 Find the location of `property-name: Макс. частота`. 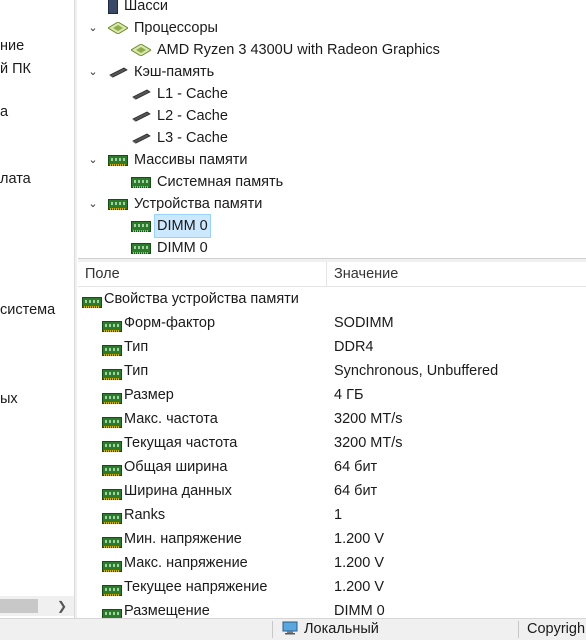

property-name: Макс. частота is located at coordinates (171, 419).